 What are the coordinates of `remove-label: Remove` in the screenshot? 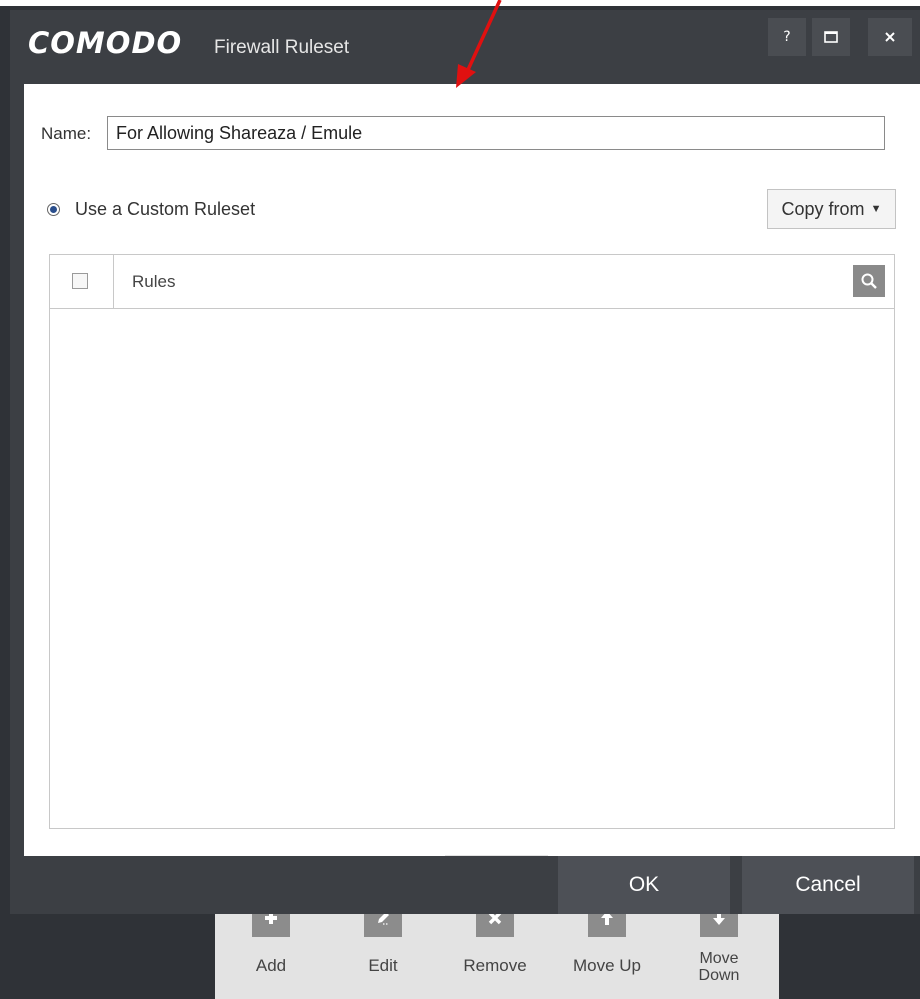 It's located at (495, 965).